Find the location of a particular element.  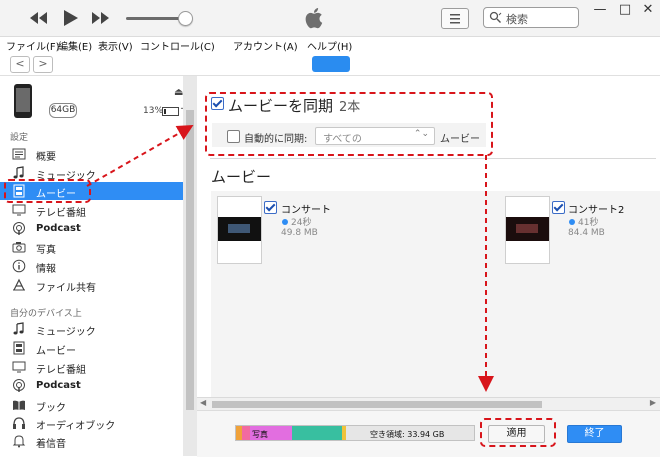

app-share-icon is located at coordinates (19, 284).